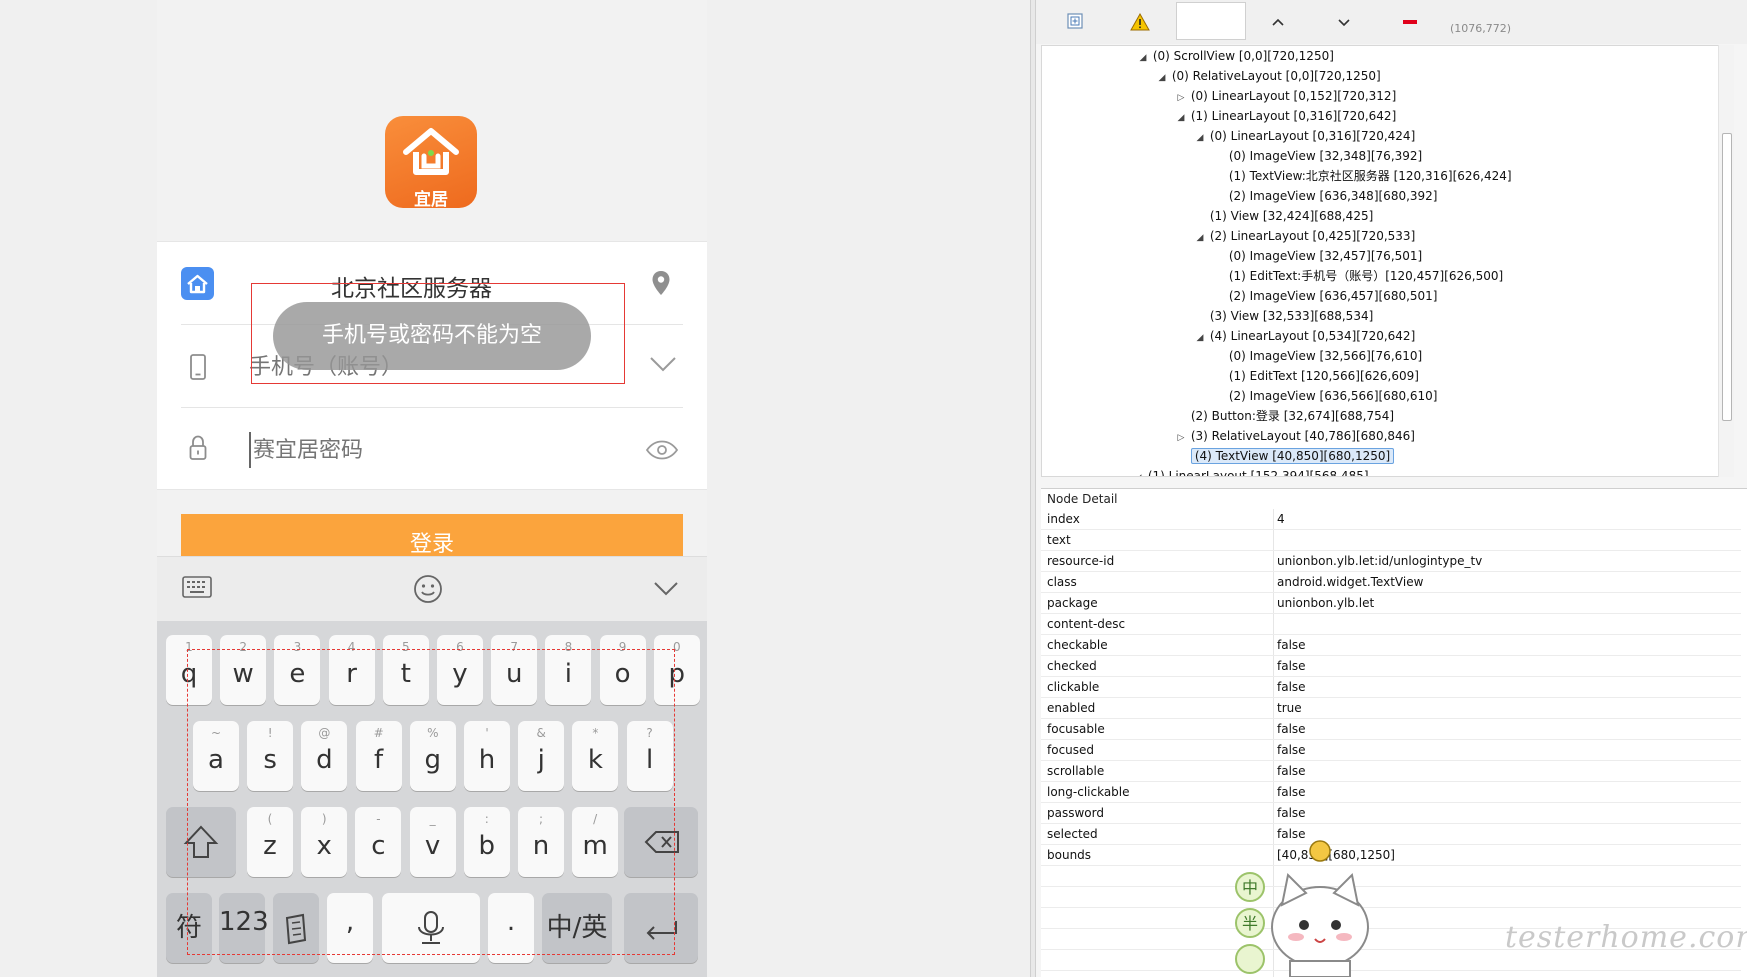  Describe the element at coordinates (1305, 137) in the screenshot. I see `tree-node: ◢ (0) LinearLayout [0,316][720,424]` at that location.